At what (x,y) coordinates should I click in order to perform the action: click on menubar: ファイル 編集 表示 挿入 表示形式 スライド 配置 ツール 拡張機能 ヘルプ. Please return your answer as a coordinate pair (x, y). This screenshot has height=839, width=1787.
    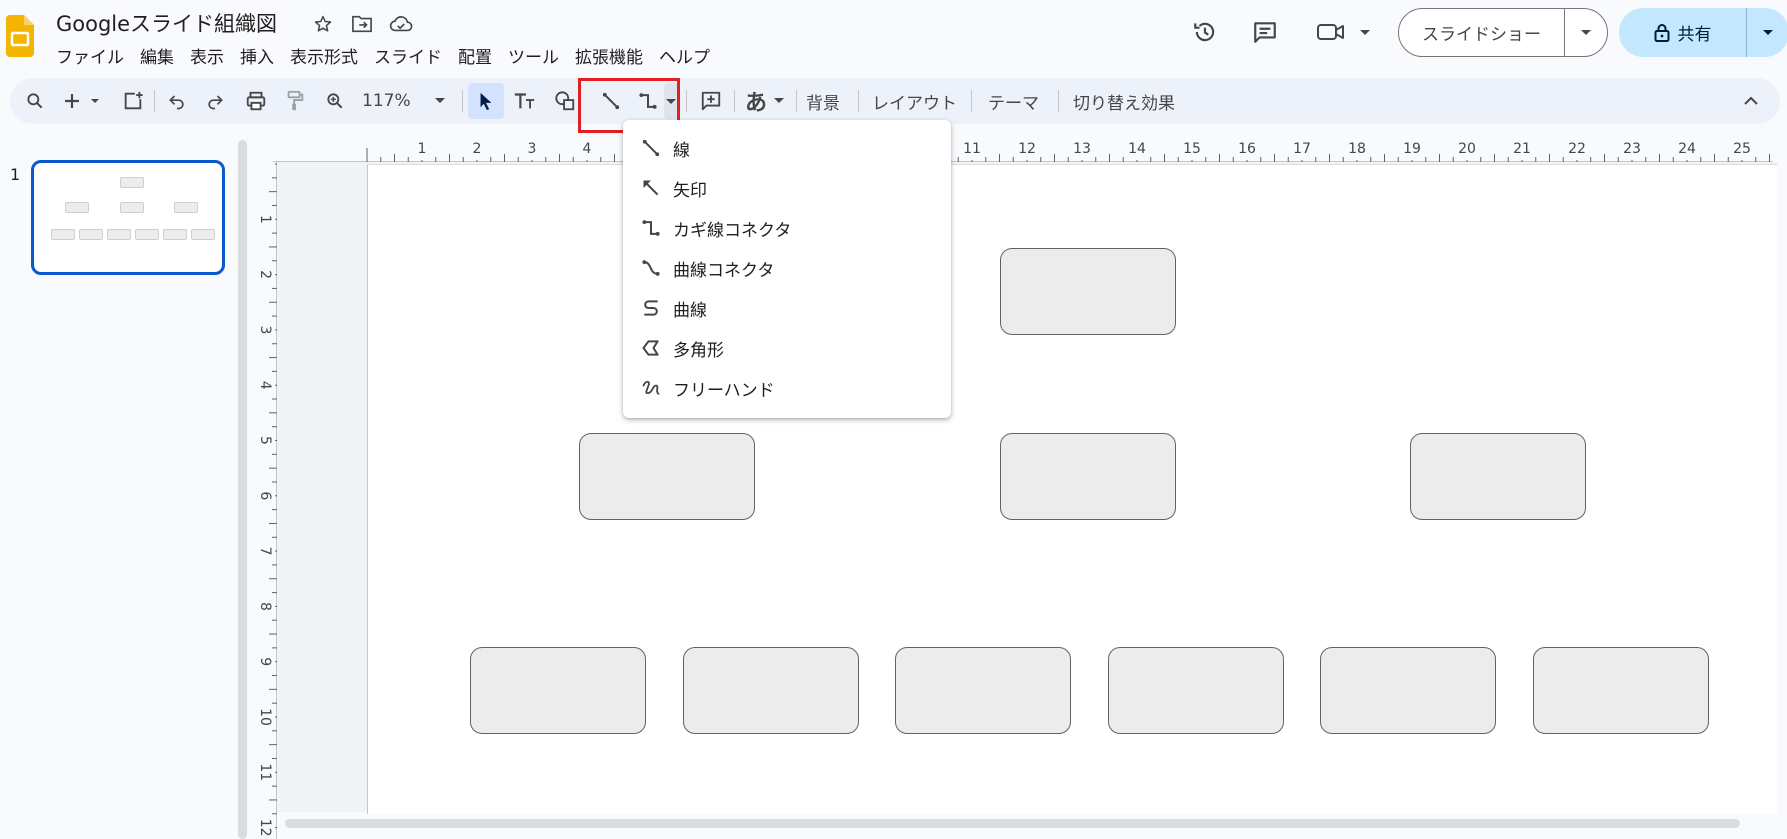
    Looking at the image, I should click on (383, 55).